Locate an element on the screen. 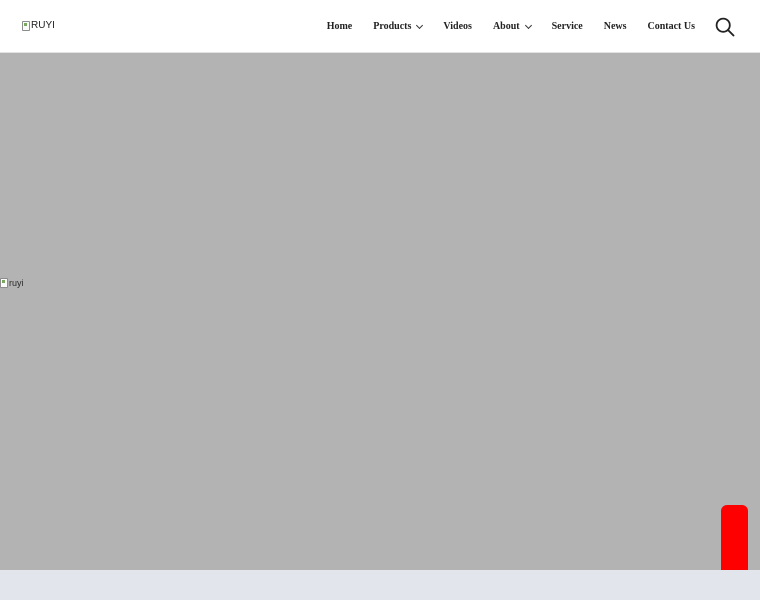 The width and height of the screenshot is (760, 600). next-section is located at coordinates (380, 585).